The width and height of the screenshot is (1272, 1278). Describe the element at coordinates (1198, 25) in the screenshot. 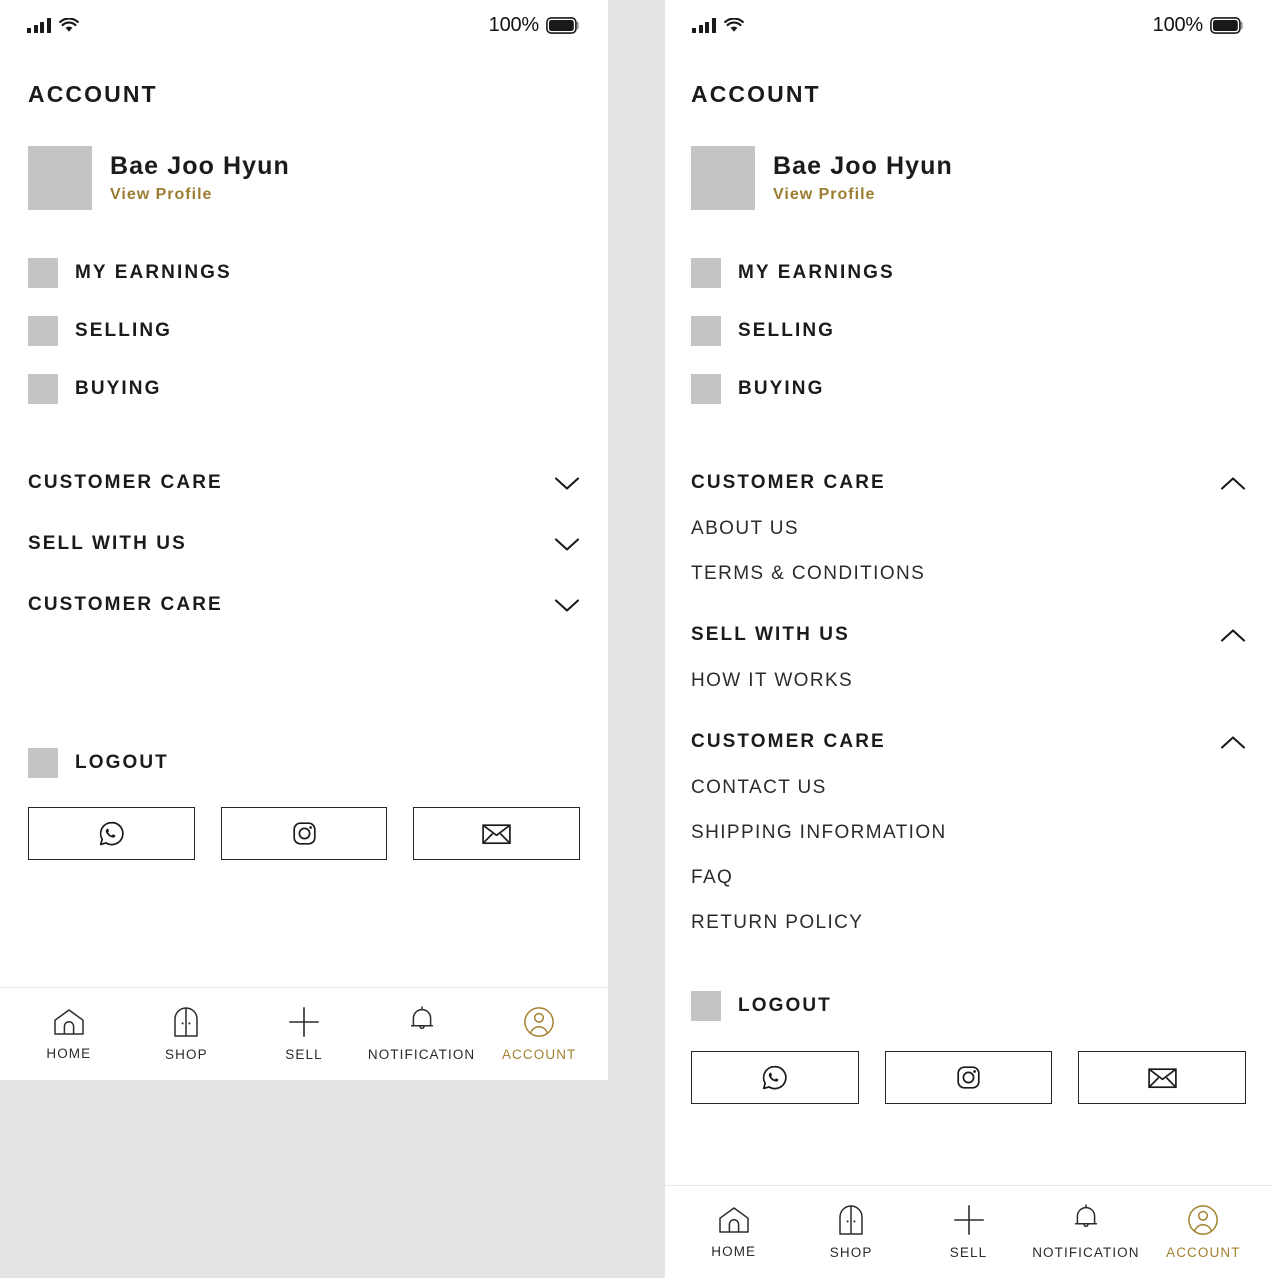

I see `status-bar-right: 100%` at that location.